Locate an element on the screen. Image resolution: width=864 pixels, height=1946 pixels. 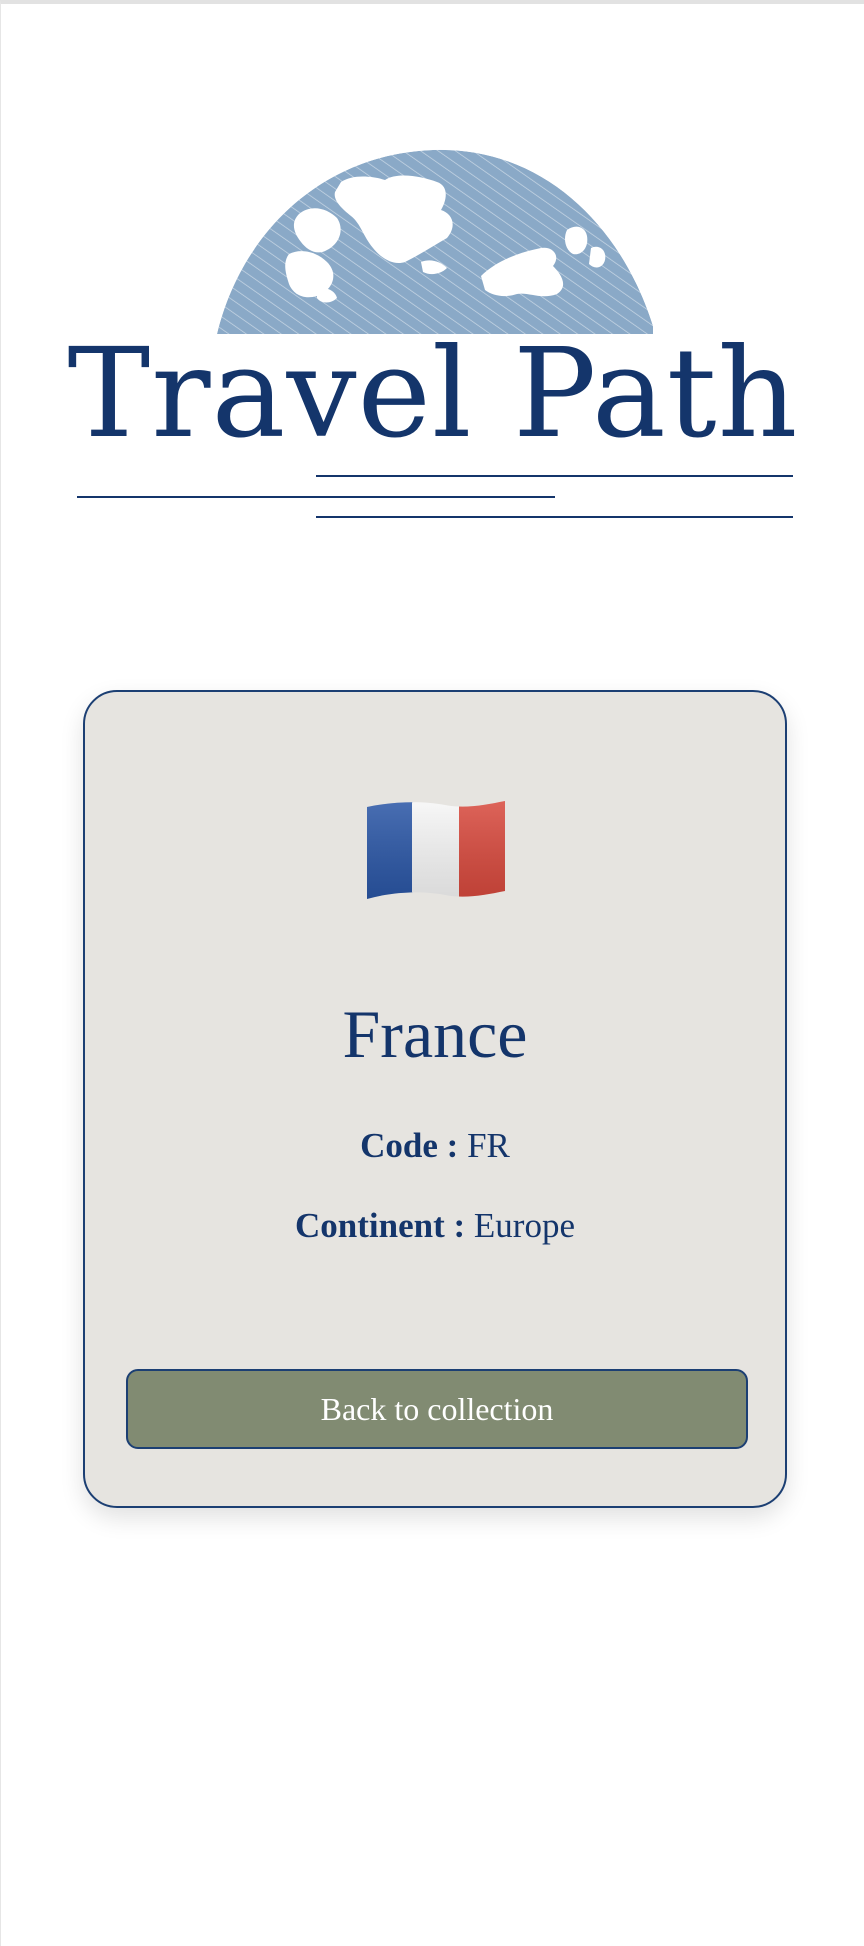
continent-value: Europe is located at coordinates (524, 1225).